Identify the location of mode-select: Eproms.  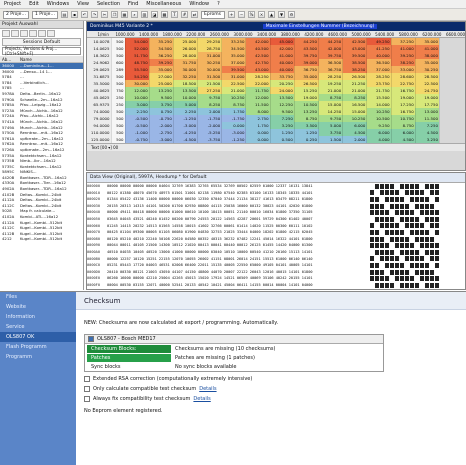
(213, 14).